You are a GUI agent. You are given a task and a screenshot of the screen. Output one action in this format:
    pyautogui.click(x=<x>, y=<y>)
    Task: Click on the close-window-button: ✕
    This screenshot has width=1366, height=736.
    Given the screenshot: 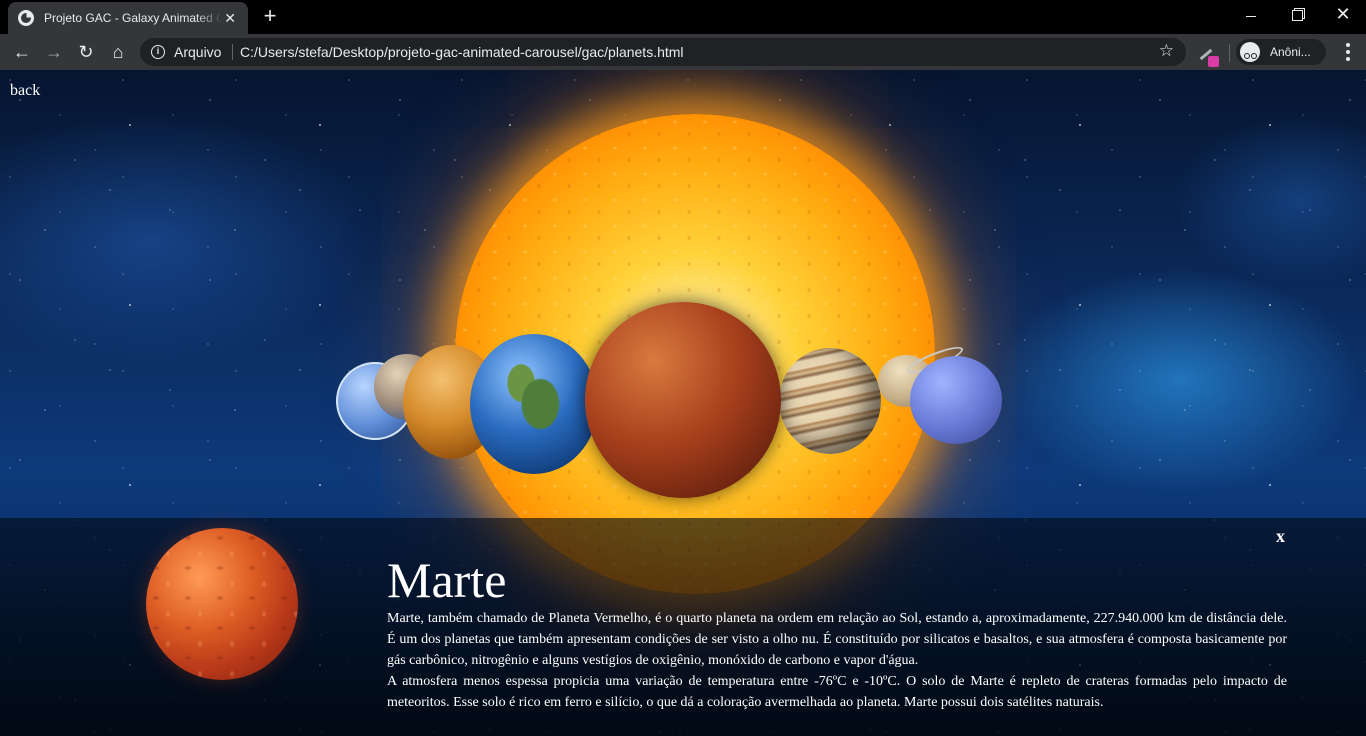 What is the action you would take?
    pyautogui.click(x=1343, y=16)
    